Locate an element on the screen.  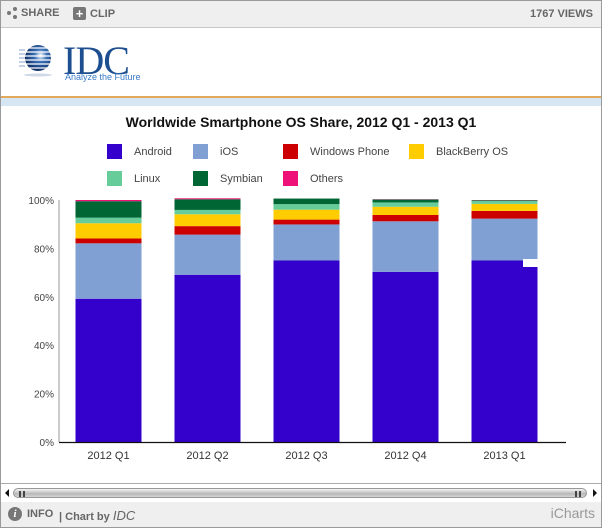
x-tick-label: 2012 Q3 is located at coordinates (306, 456).